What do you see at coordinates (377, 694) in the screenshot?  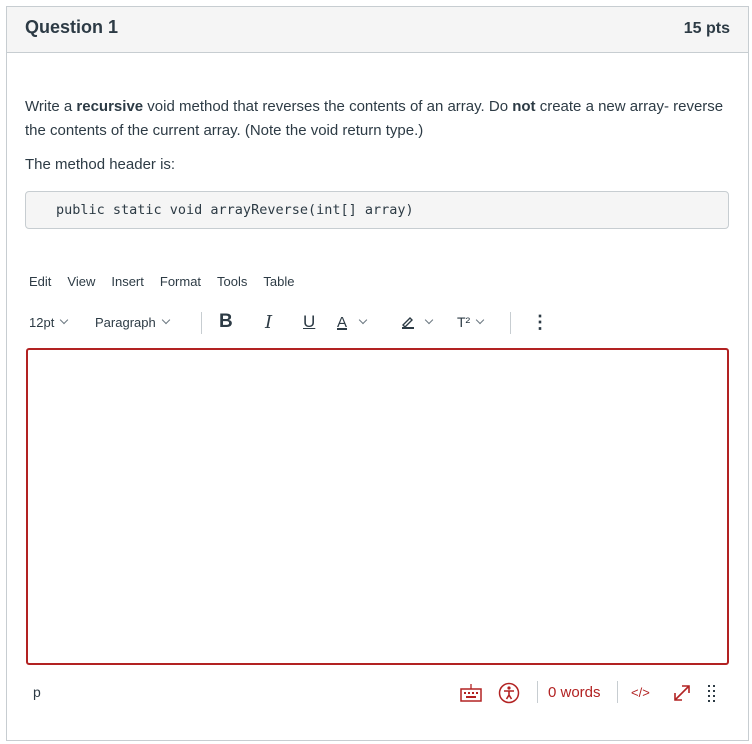 I see `editor-statusbar: p 0 words </>` at bounding box center [377, 694].